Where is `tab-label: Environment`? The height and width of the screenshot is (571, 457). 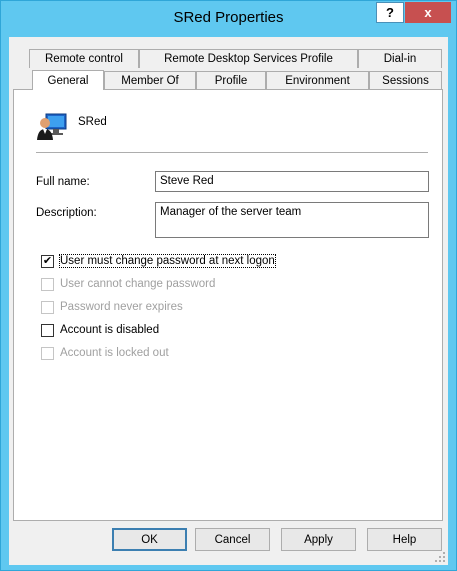 tab-label: Environment is located at coordinates (317, 81).